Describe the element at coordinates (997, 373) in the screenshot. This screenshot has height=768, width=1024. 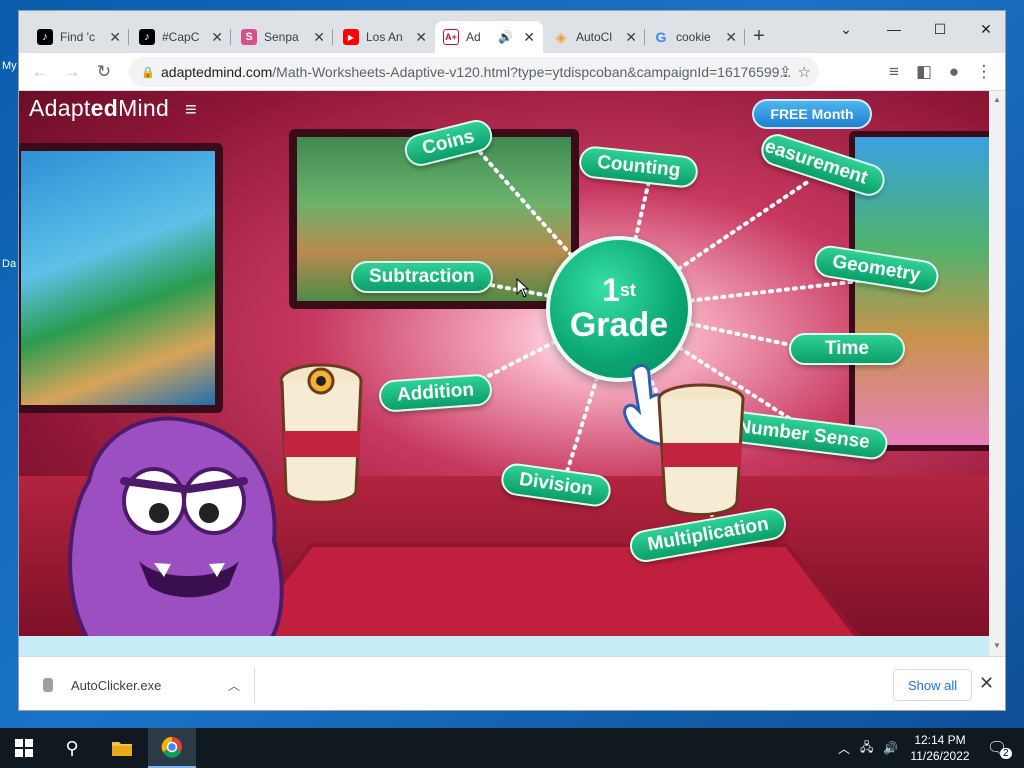
I see `vertical-scrollbar: ▲ ▼` at that location.